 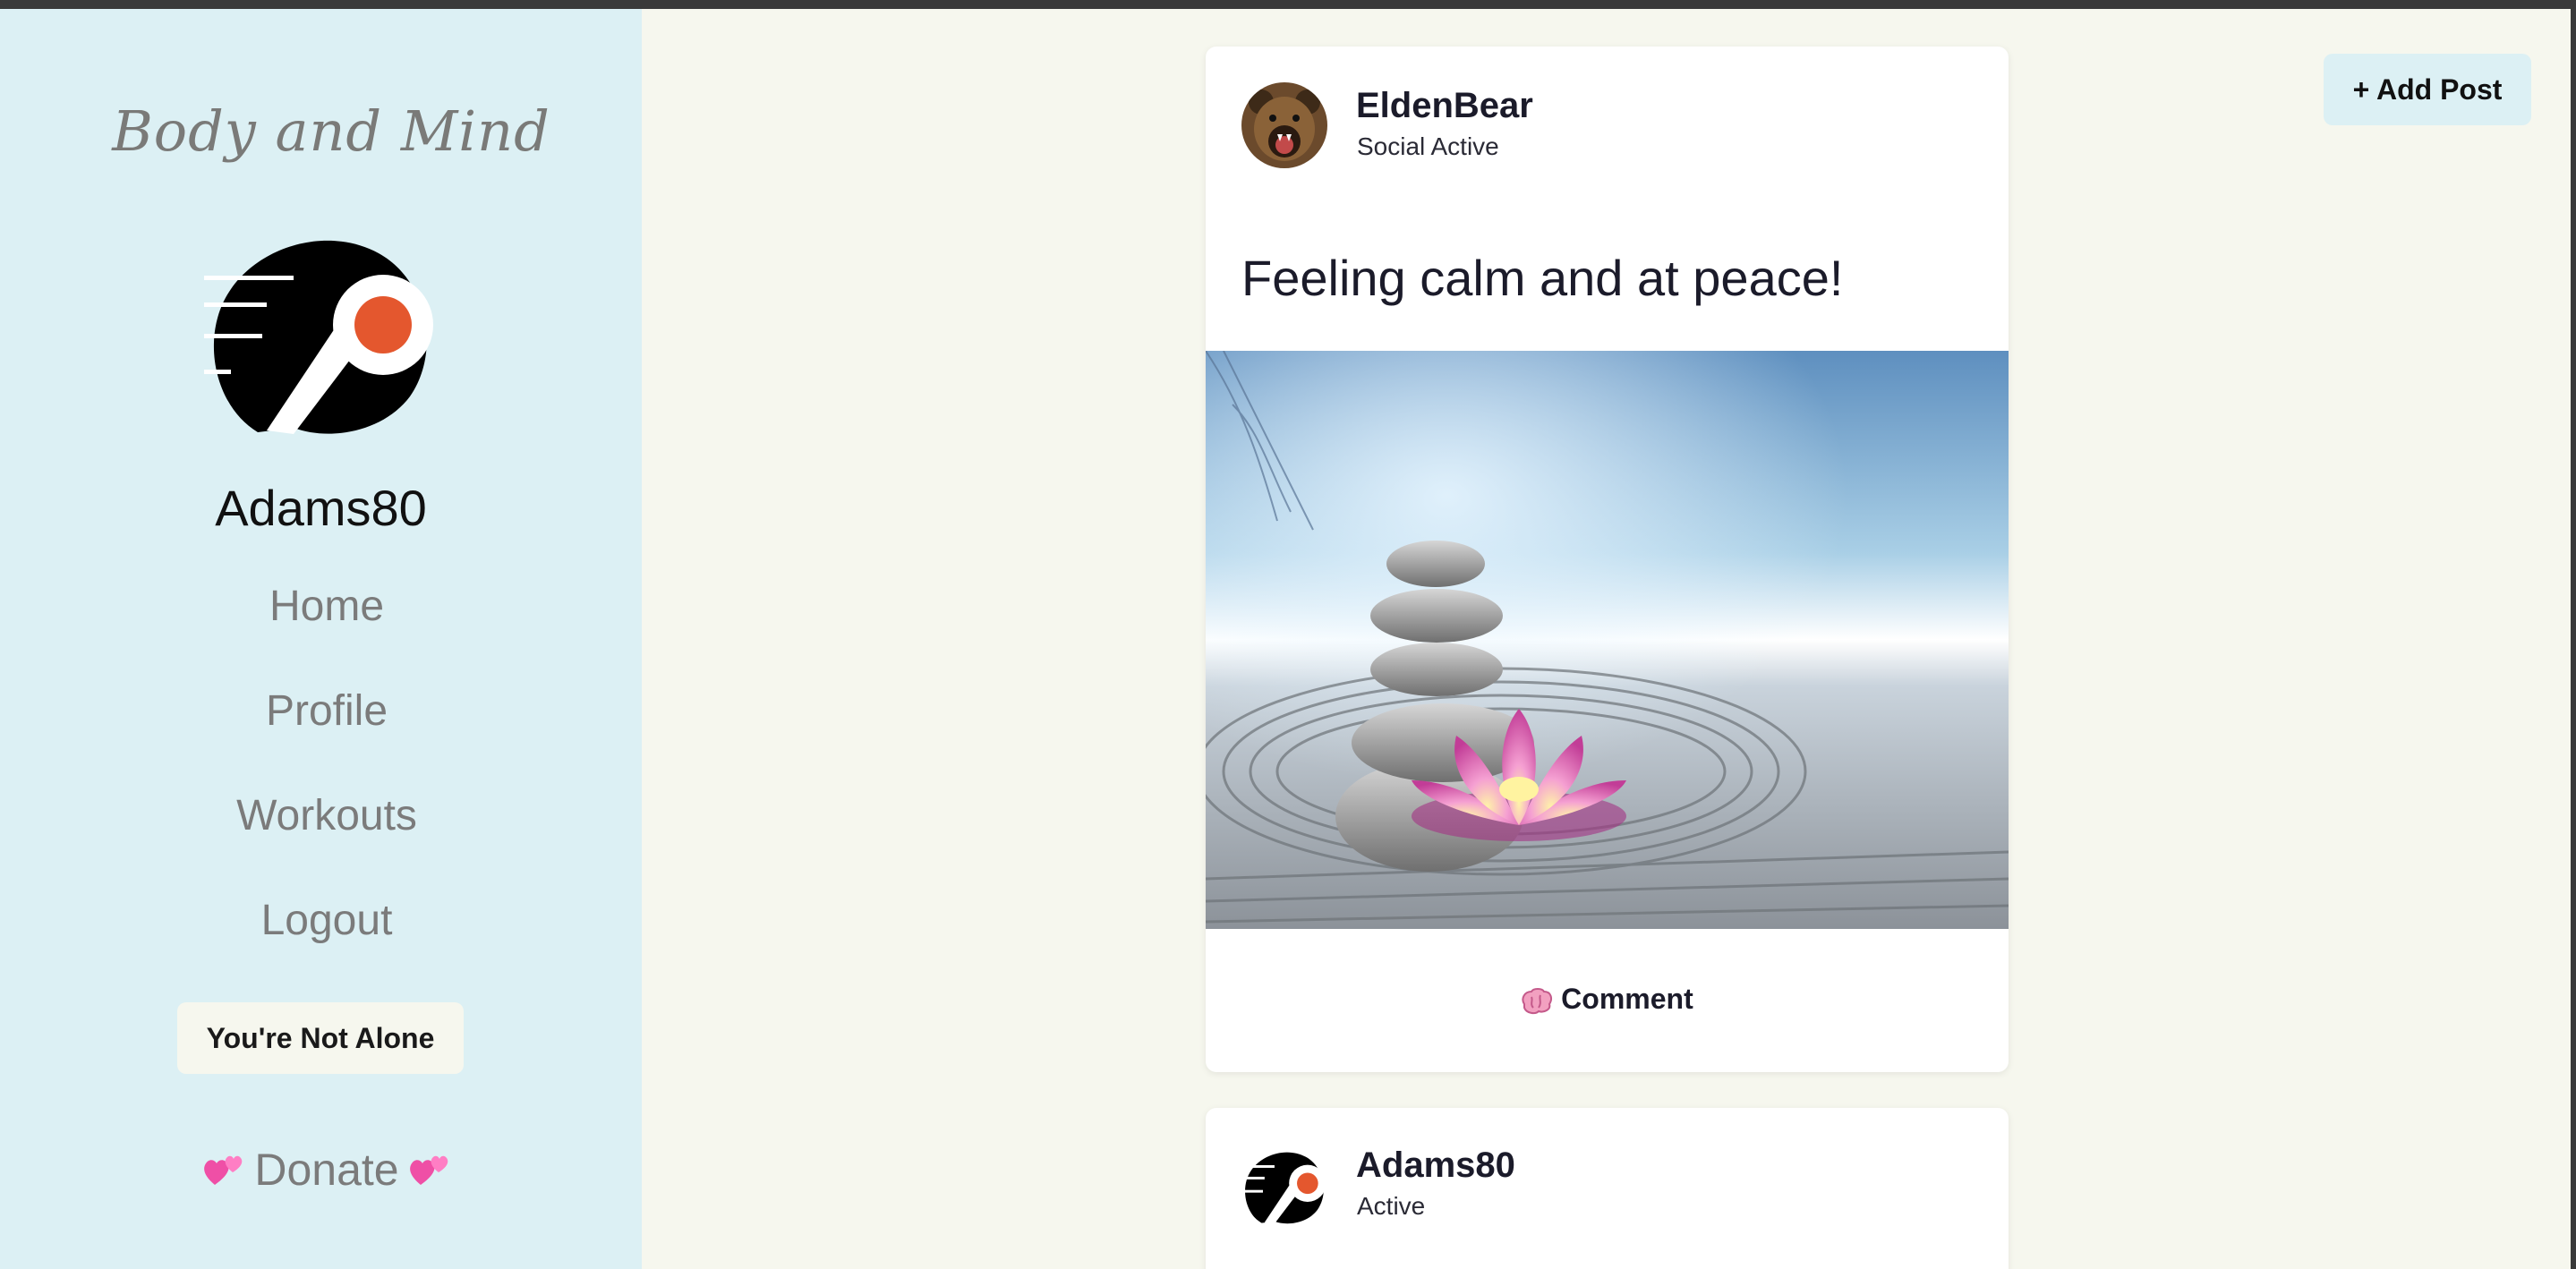 What do you see at coordinates (326, 711) in the screenshot?
I see `nav-profile: Profile` at bounding box center [326, 711].